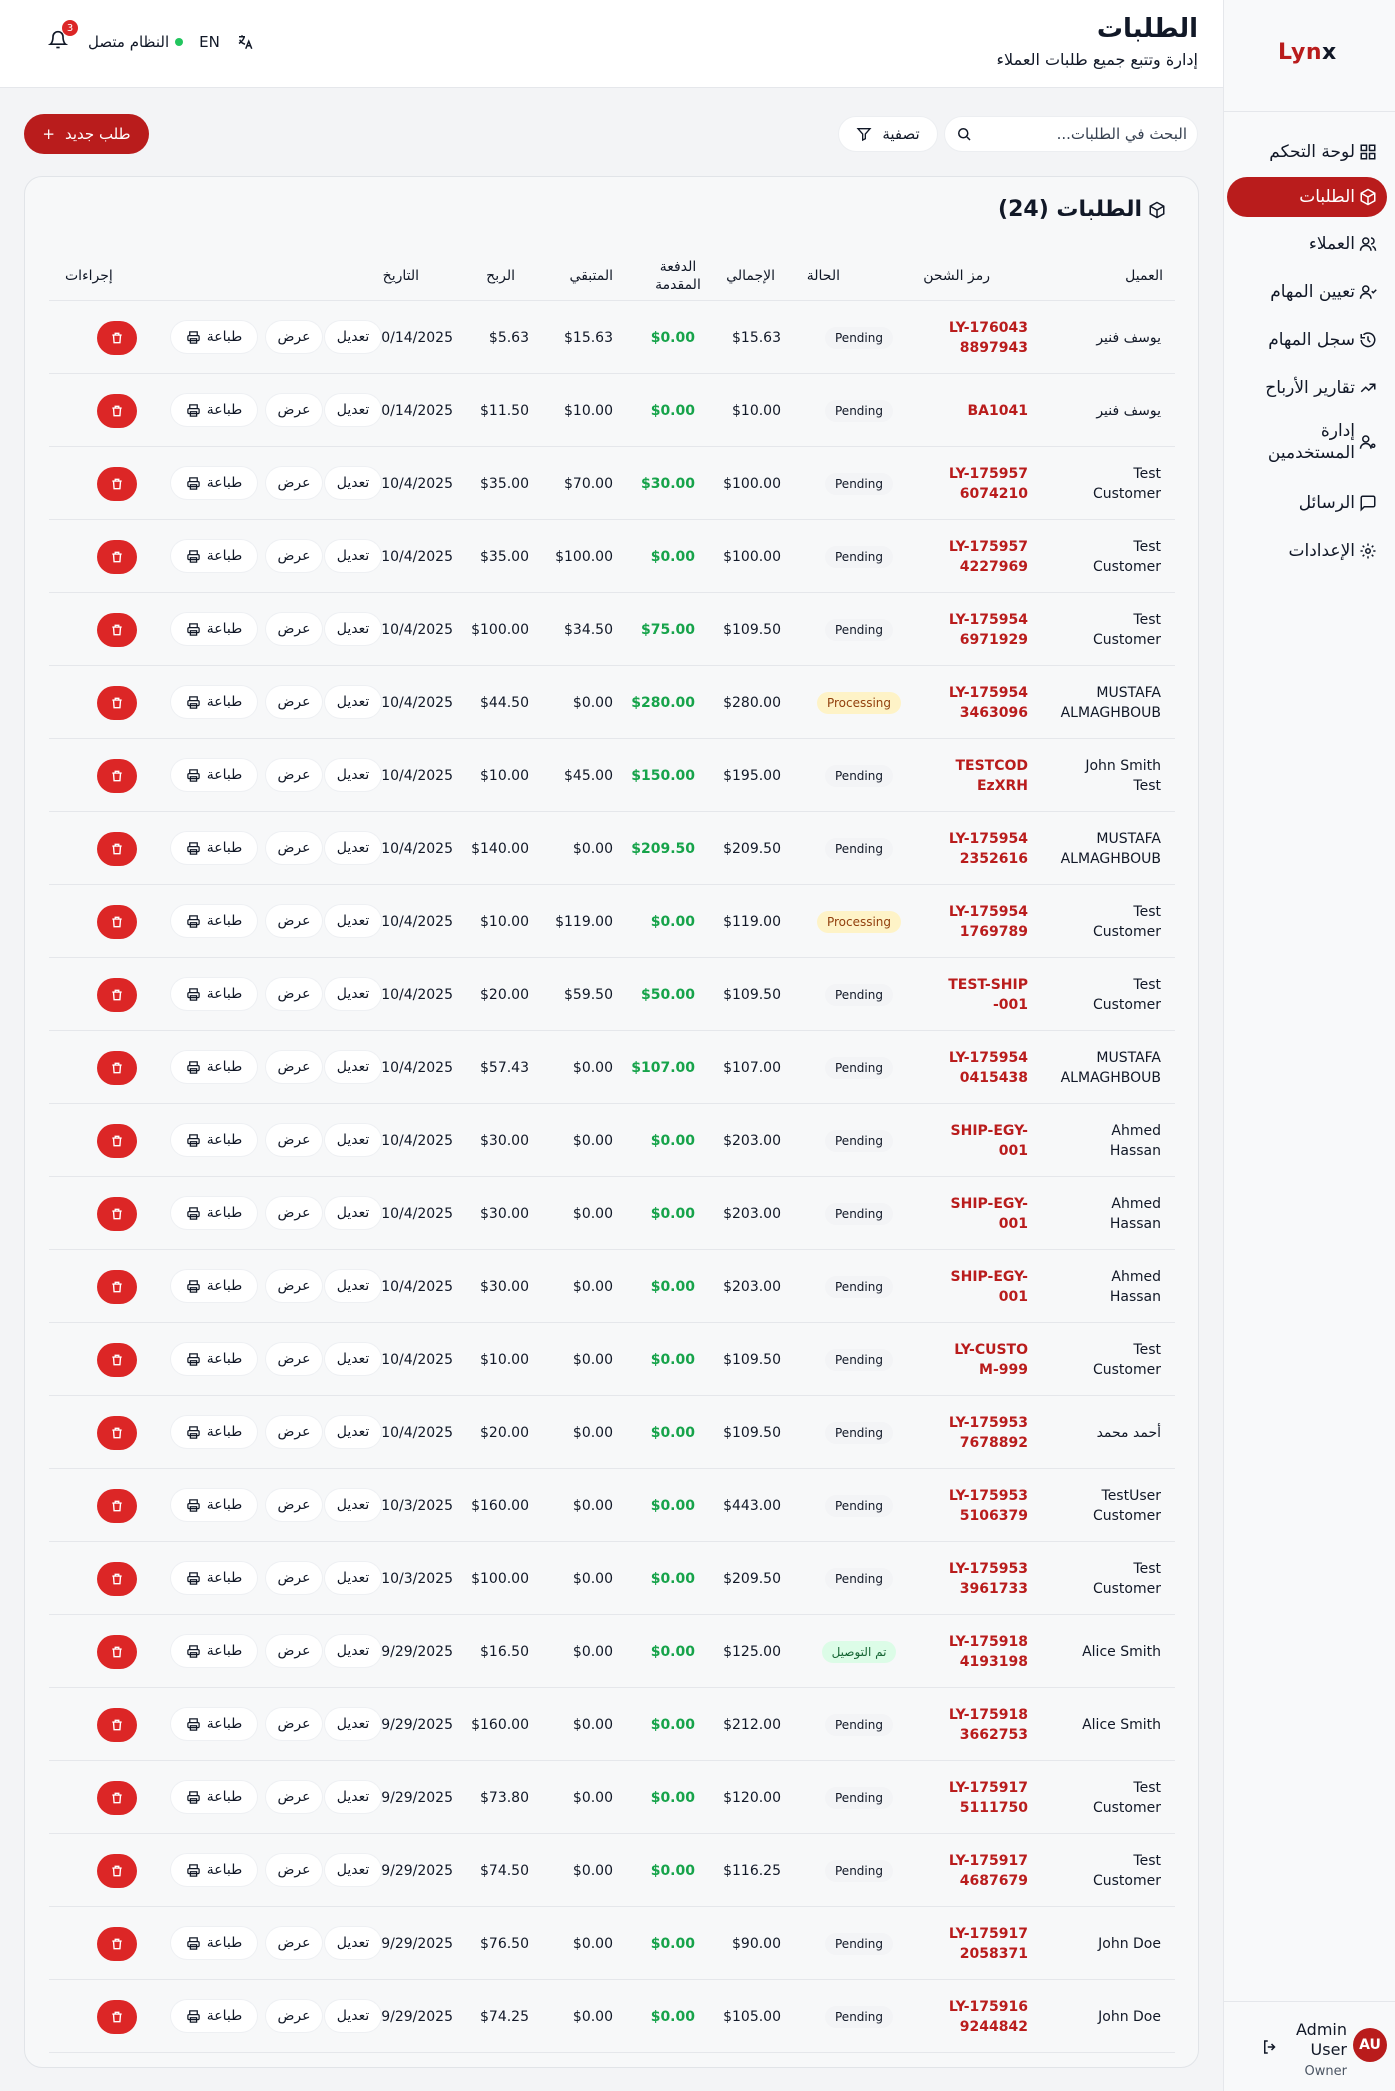 This screenshot has height=2091, width=1395. I want to click on language-toggle: EN, so click(209, 42).